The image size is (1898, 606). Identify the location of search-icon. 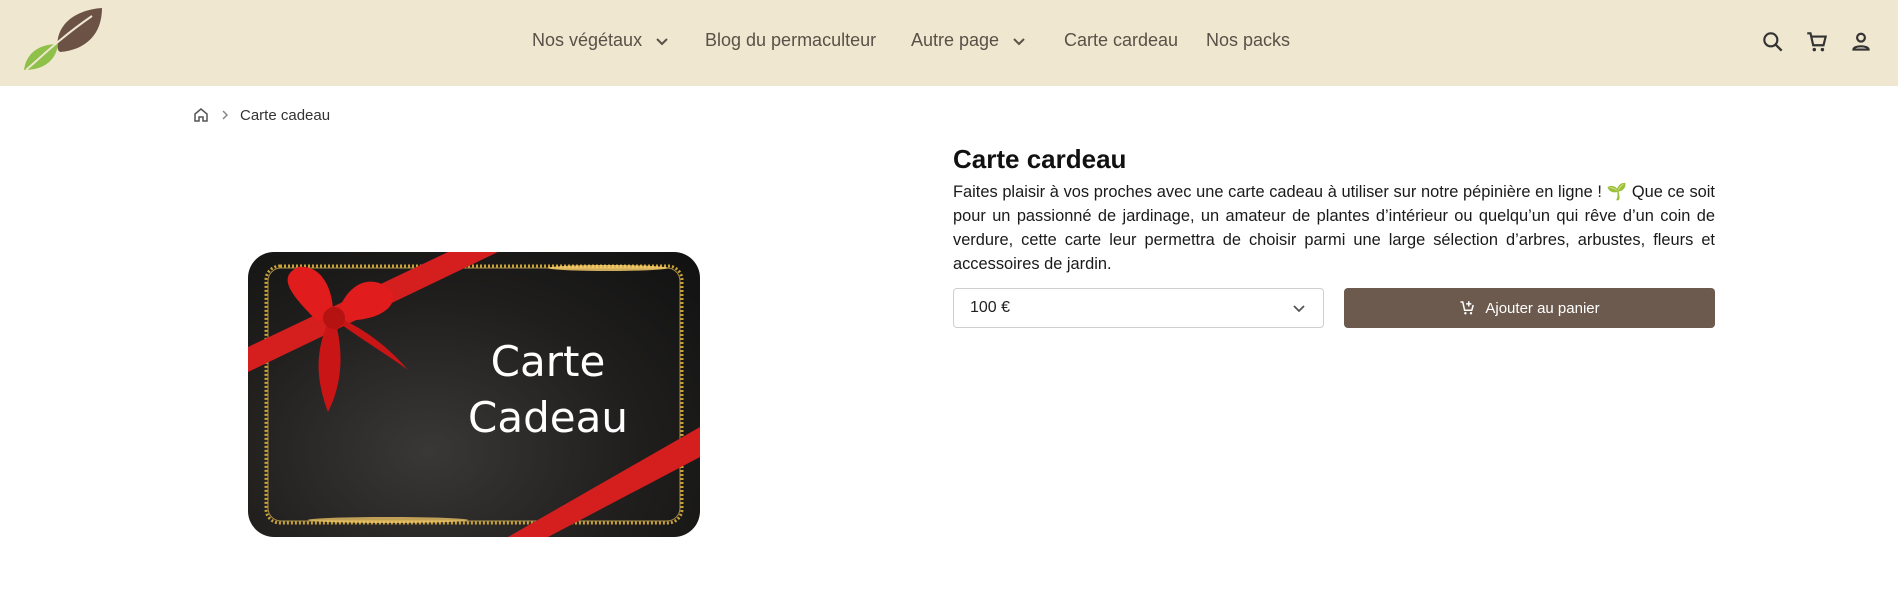
(1773, 42).